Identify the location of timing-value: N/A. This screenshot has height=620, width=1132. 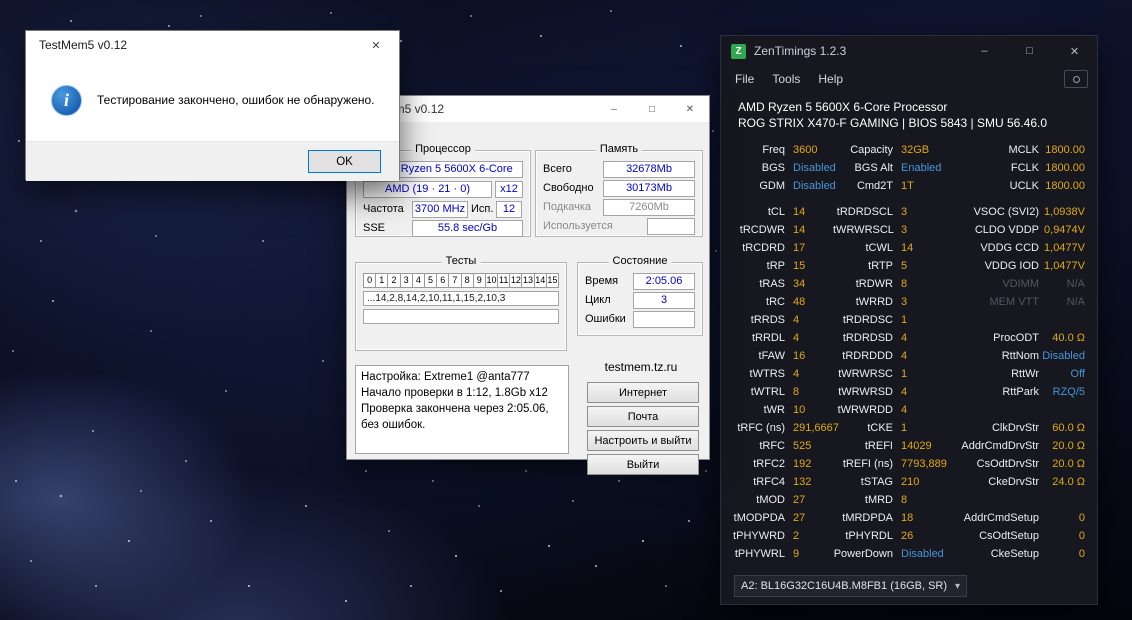
(1075, 284).